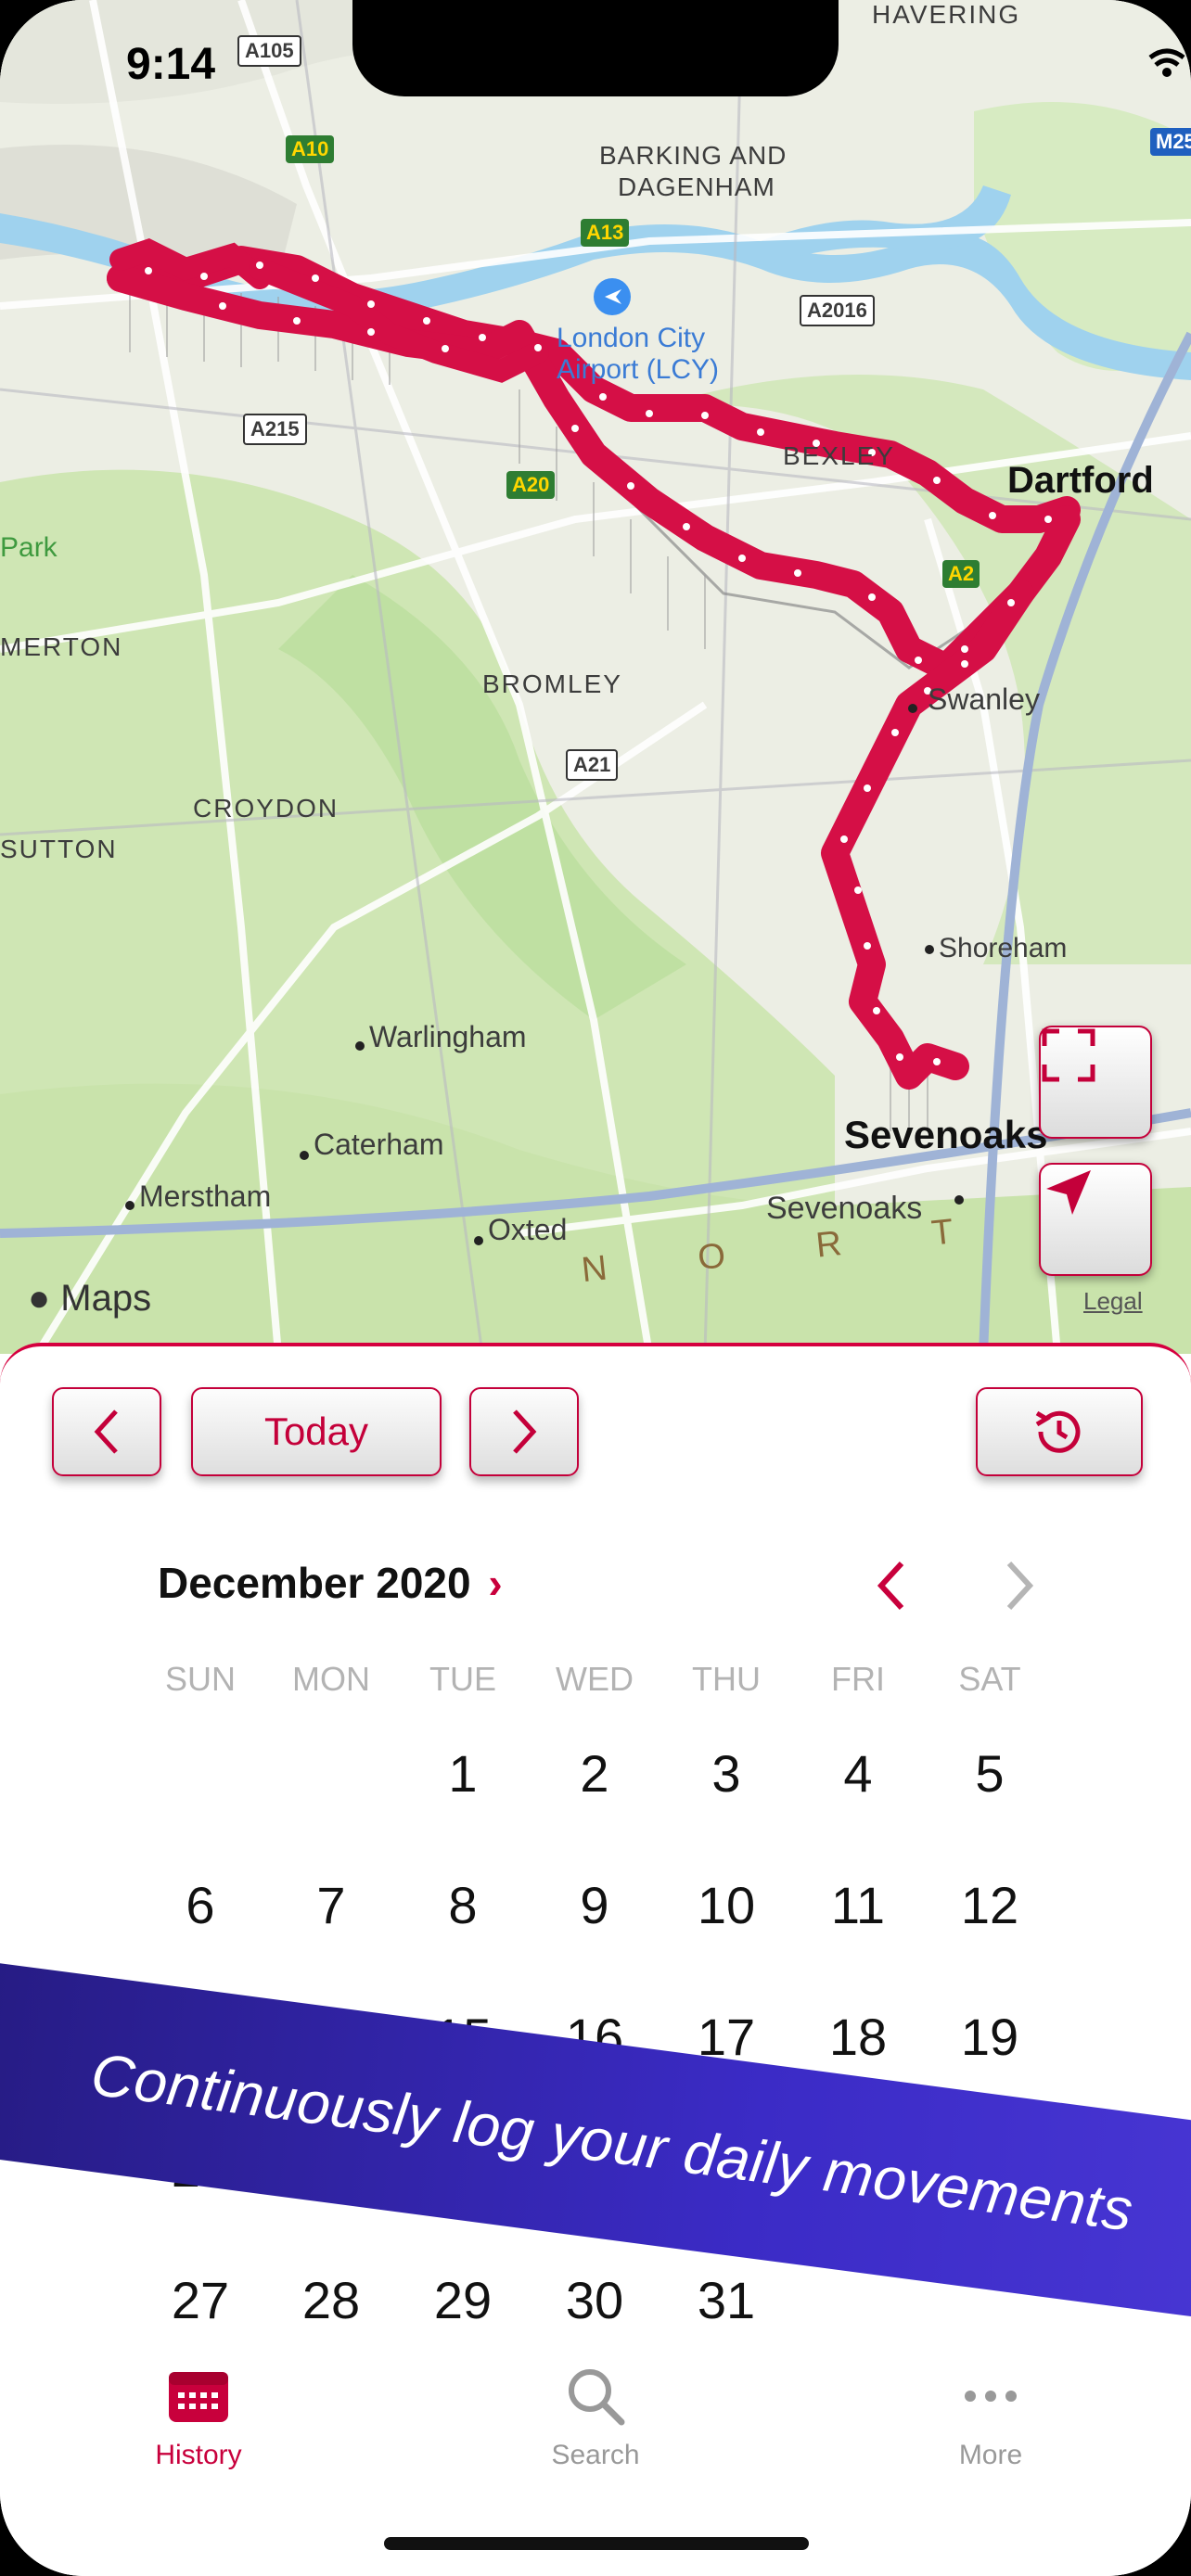 This screenshot has height=2576, width=1191. I want to click on road-shield-a2: A2, so click(961, 574).